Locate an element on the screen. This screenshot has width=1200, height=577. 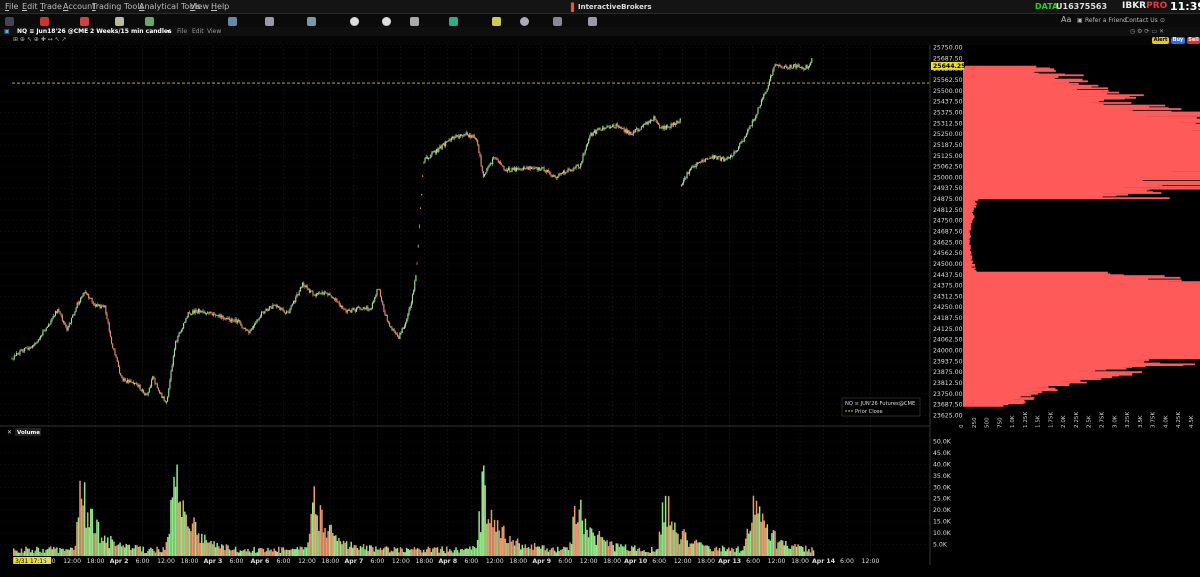
price-tick-label: 24187.50 is located at coordinates (948, 318).